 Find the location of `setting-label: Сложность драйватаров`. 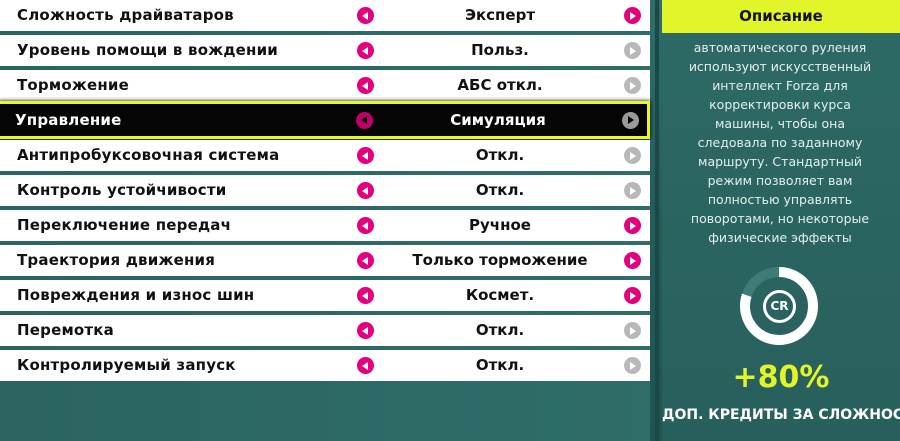

setting-label: Сложность драйватаров is located at coordinates (125, 15).